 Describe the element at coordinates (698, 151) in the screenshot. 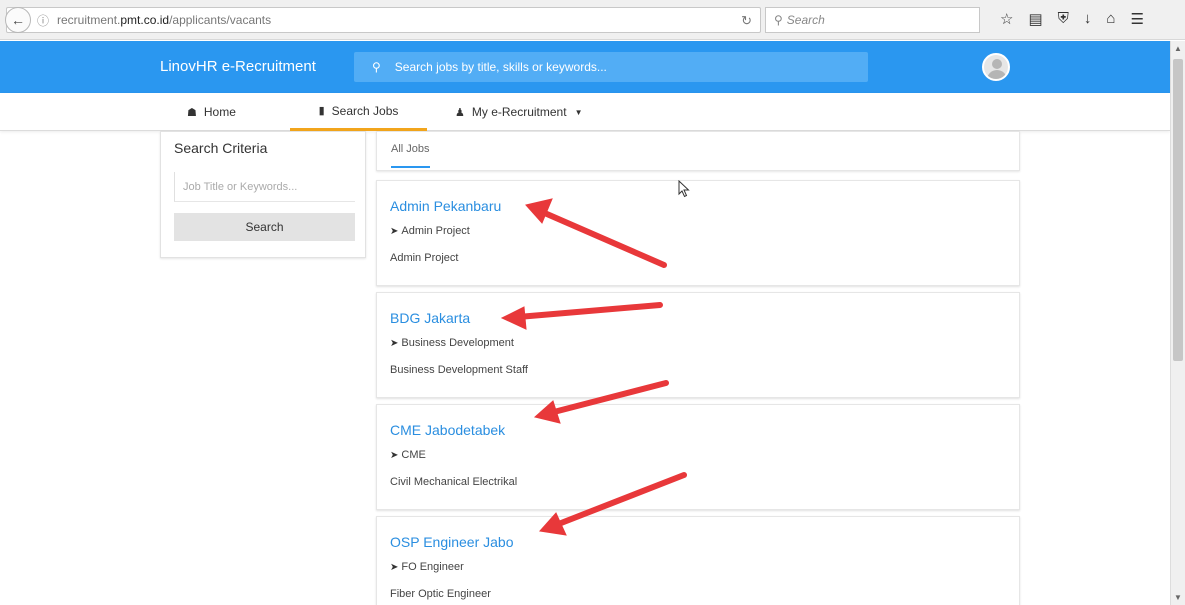

I see `job-tabs: All Jobs` at that location.